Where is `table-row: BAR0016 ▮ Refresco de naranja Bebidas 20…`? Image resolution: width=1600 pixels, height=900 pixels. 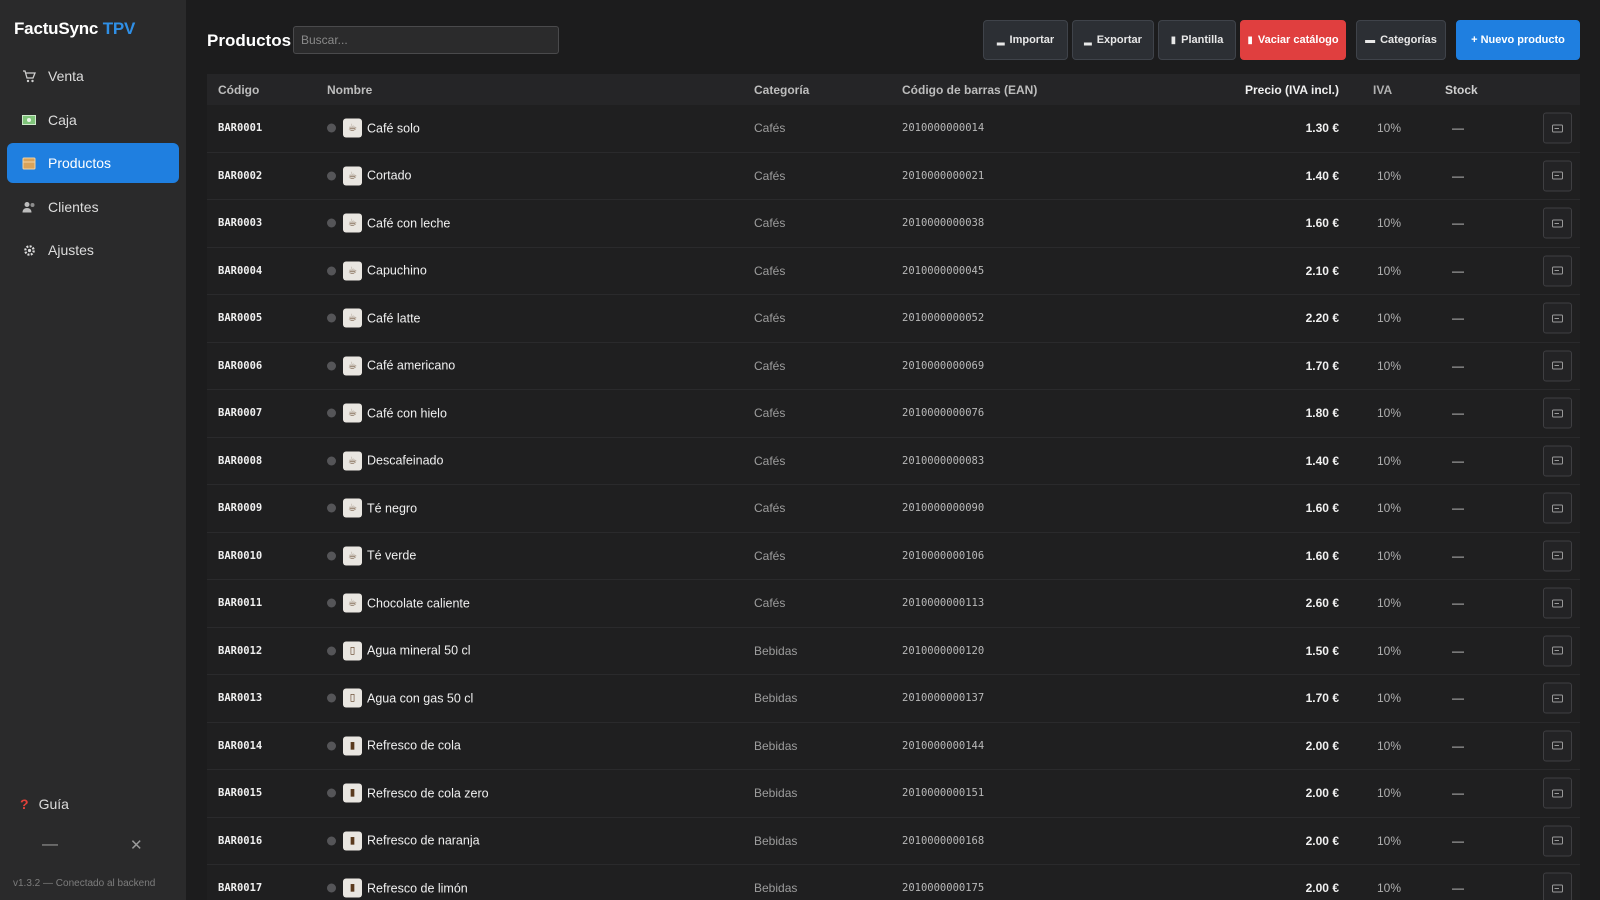
table-row: BAR0016 ▮ Refresco de naranja Bebidas 20… is located at coordinates (893, 841).